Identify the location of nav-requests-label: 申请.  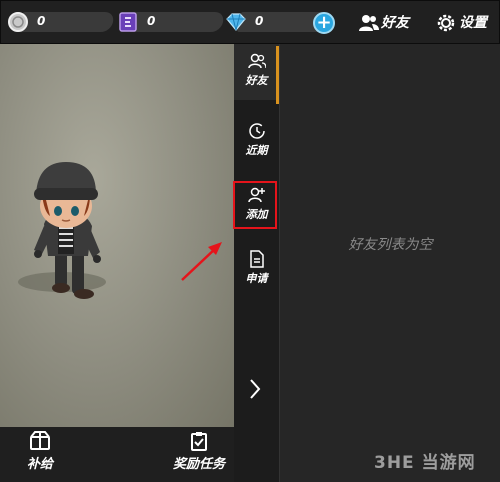
(256, 278).